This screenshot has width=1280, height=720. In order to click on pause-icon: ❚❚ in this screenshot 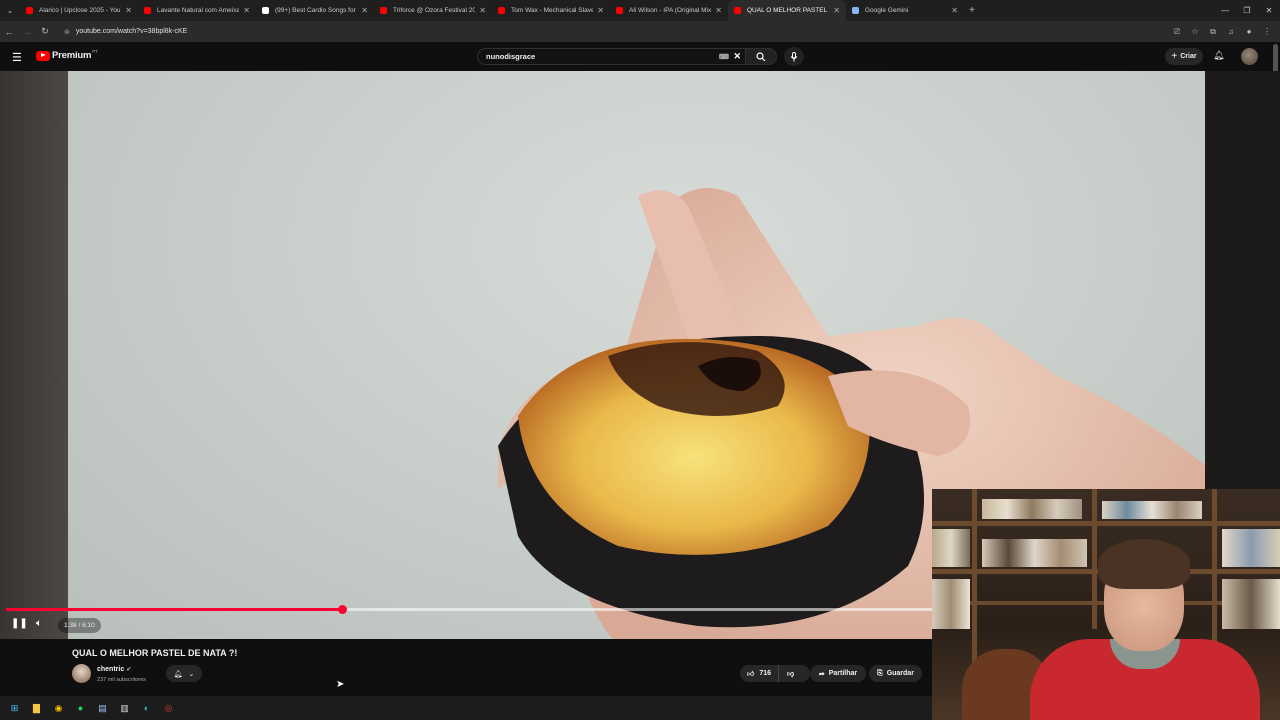, I will do `click(19, 623)`.